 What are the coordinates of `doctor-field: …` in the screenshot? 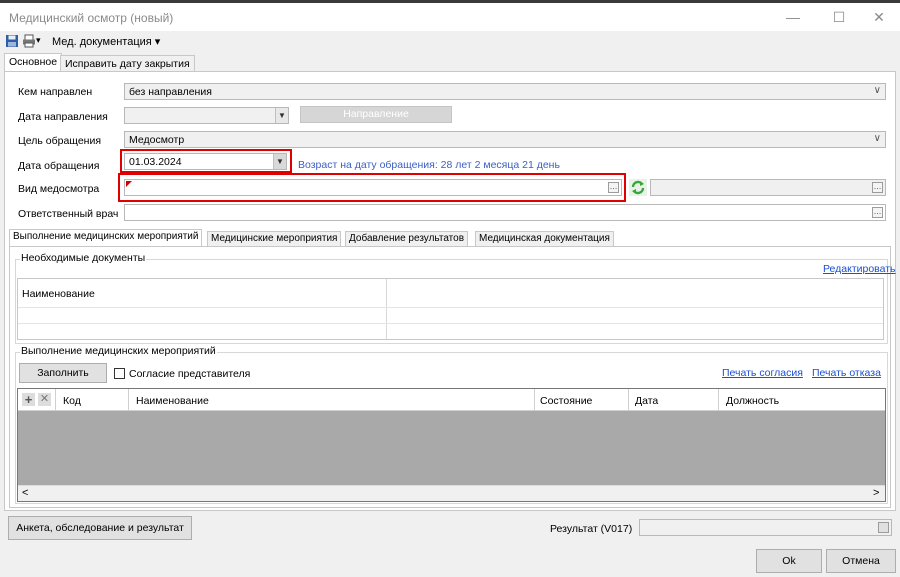 It's located at (505, 212).